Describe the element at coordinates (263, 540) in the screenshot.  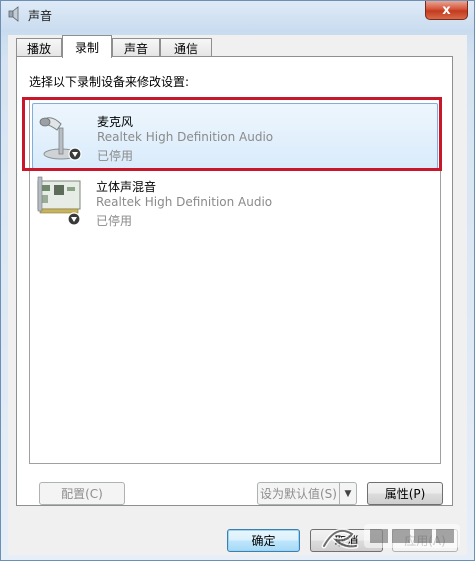
I see `ok-button: 确定` at that location.